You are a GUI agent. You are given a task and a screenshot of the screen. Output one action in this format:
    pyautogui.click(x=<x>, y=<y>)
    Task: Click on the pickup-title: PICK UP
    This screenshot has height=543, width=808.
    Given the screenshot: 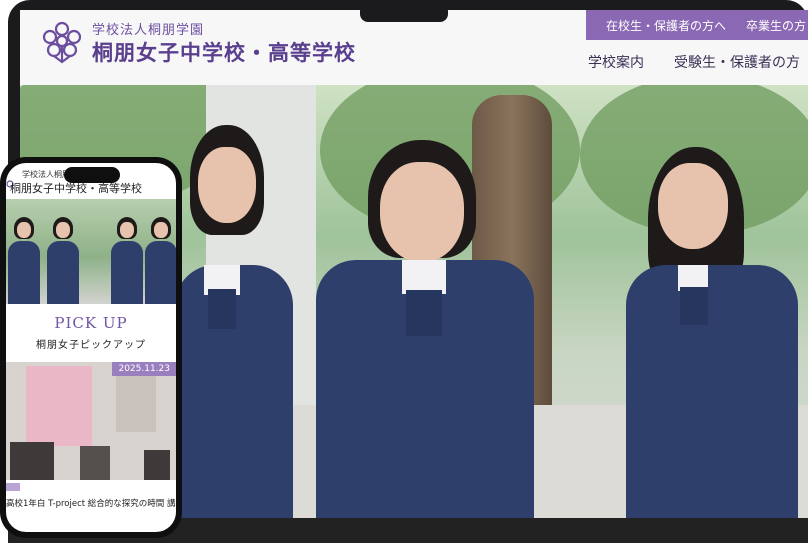 What is the action you would take?
    pyautogui.click(x=91, y=323)
    